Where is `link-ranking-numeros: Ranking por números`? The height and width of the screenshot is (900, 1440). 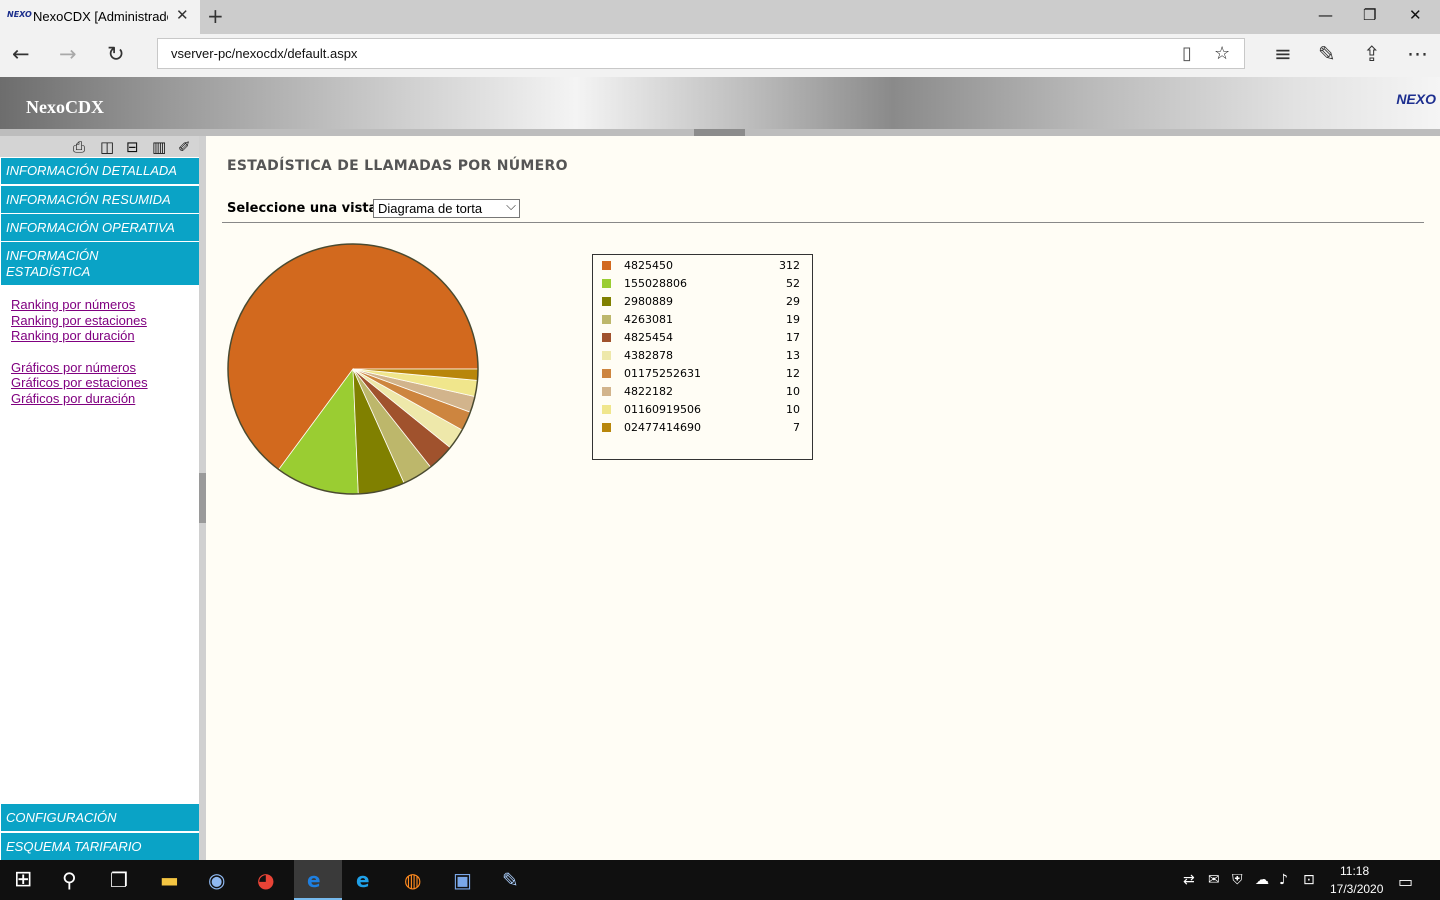
link-ranking-numeros: Ranking por números is located at coordinates (73, 304).